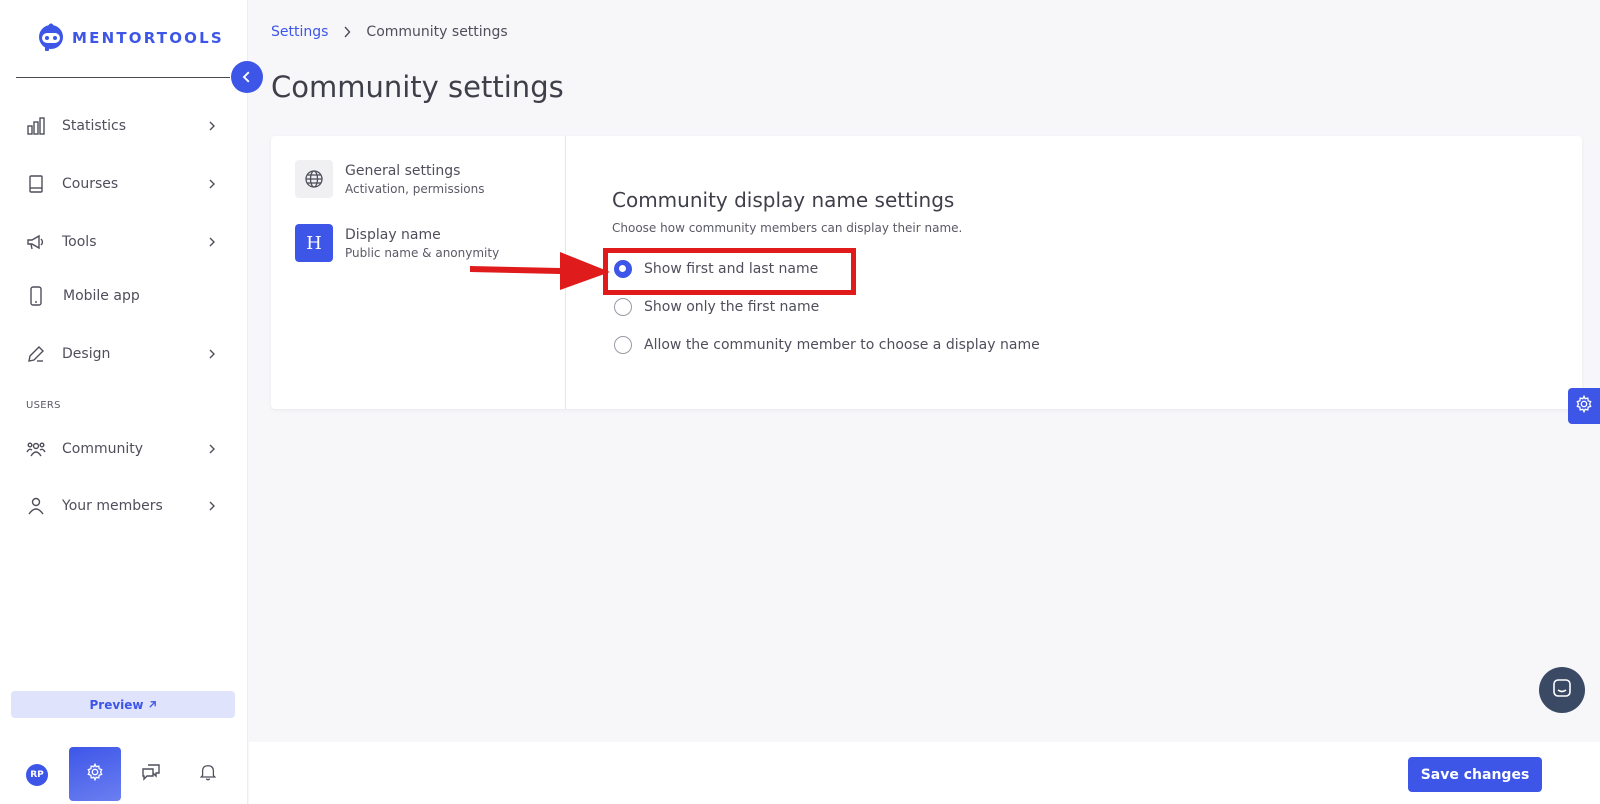 This screenshot has height=804, width=1600. Describe the element at coordinates (314, 179) in the screenshot. I see `globe-icon` at that location.